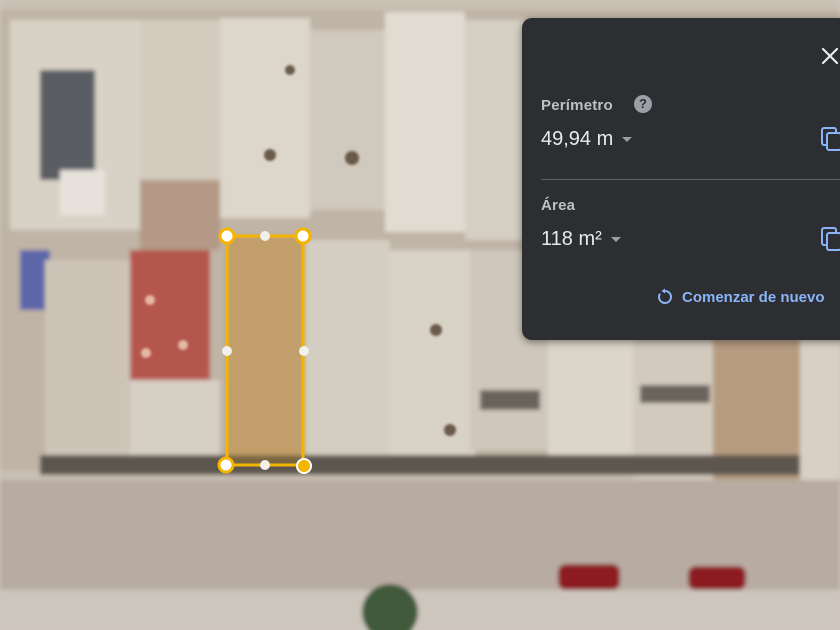 This screenshot has height=630, width=840. What do you see at coordinates (753, 297) in the screenshot?
I see `restart-label: Comenzar de nuevo` at bounding box center [753, 297].